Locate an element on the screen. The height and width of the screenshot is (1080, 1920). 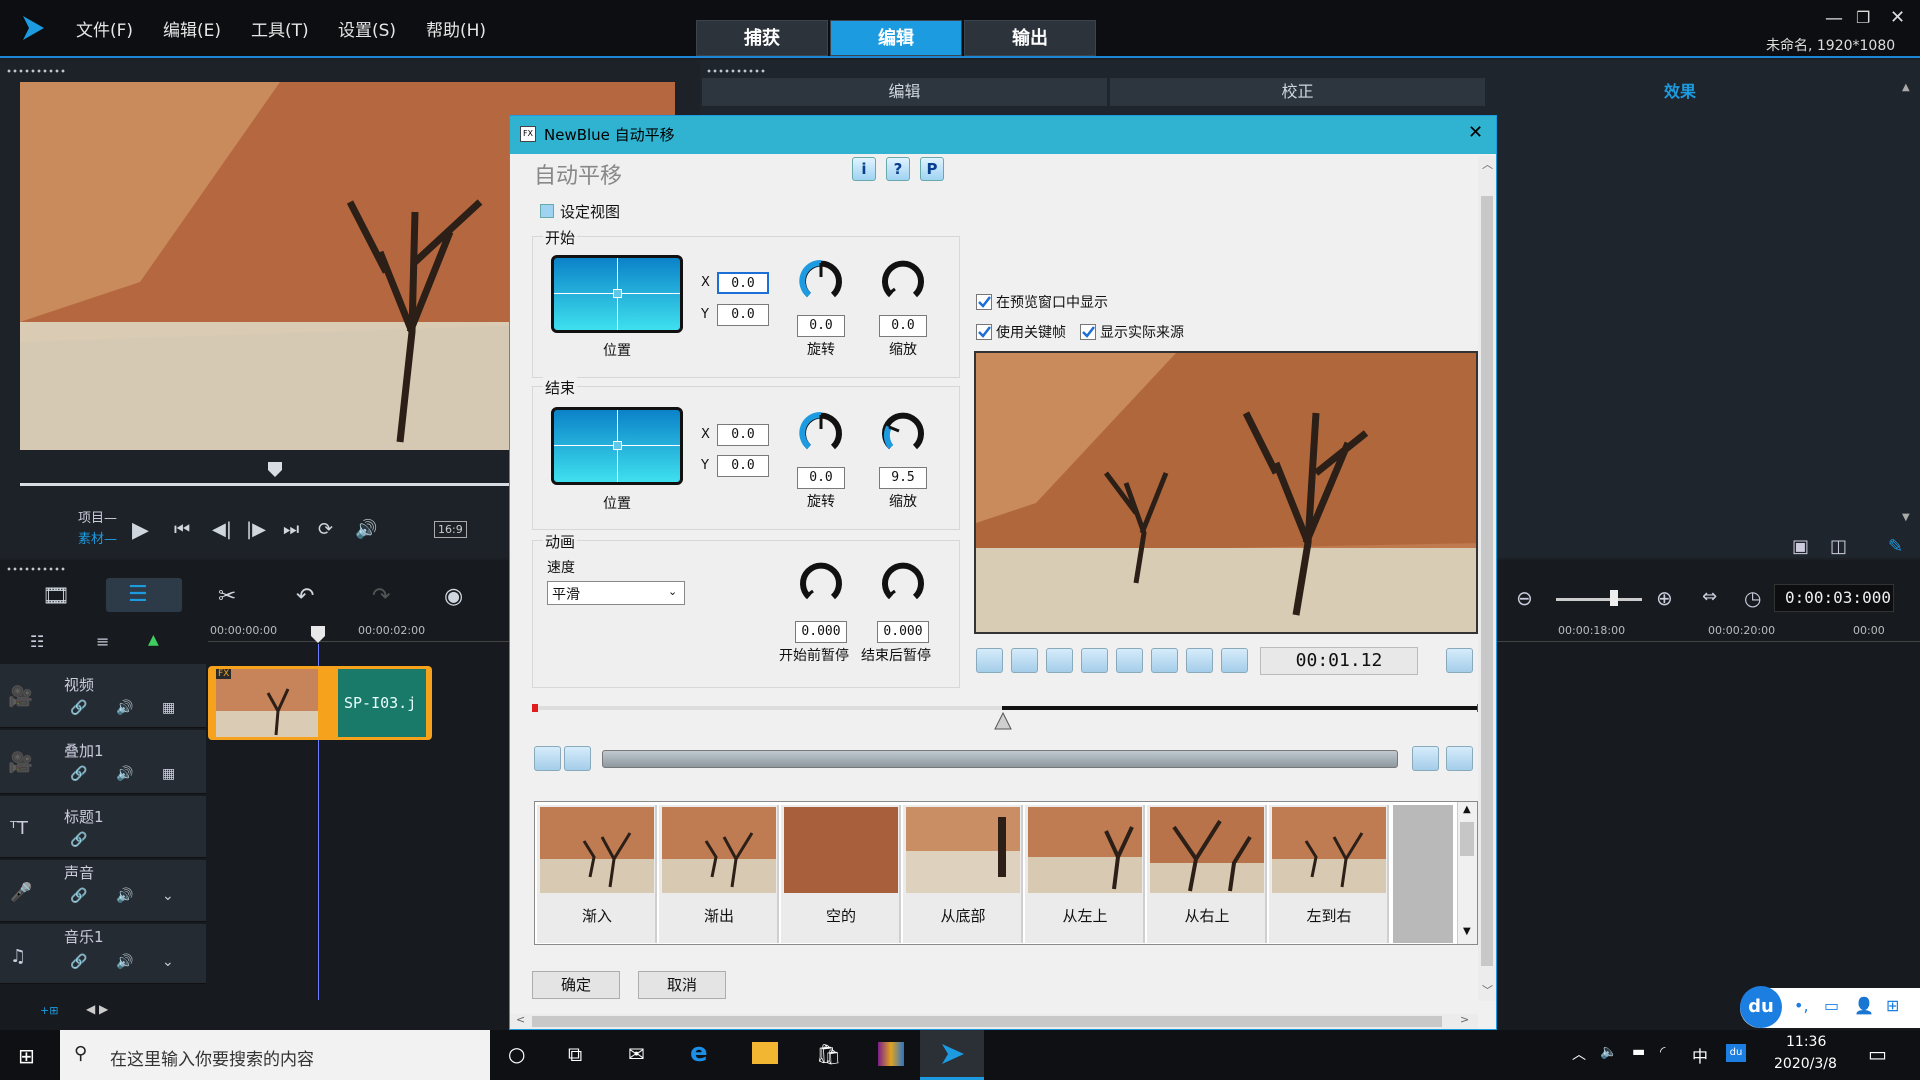
edge-browser-icon: e is located at coordinates (699, 1053).